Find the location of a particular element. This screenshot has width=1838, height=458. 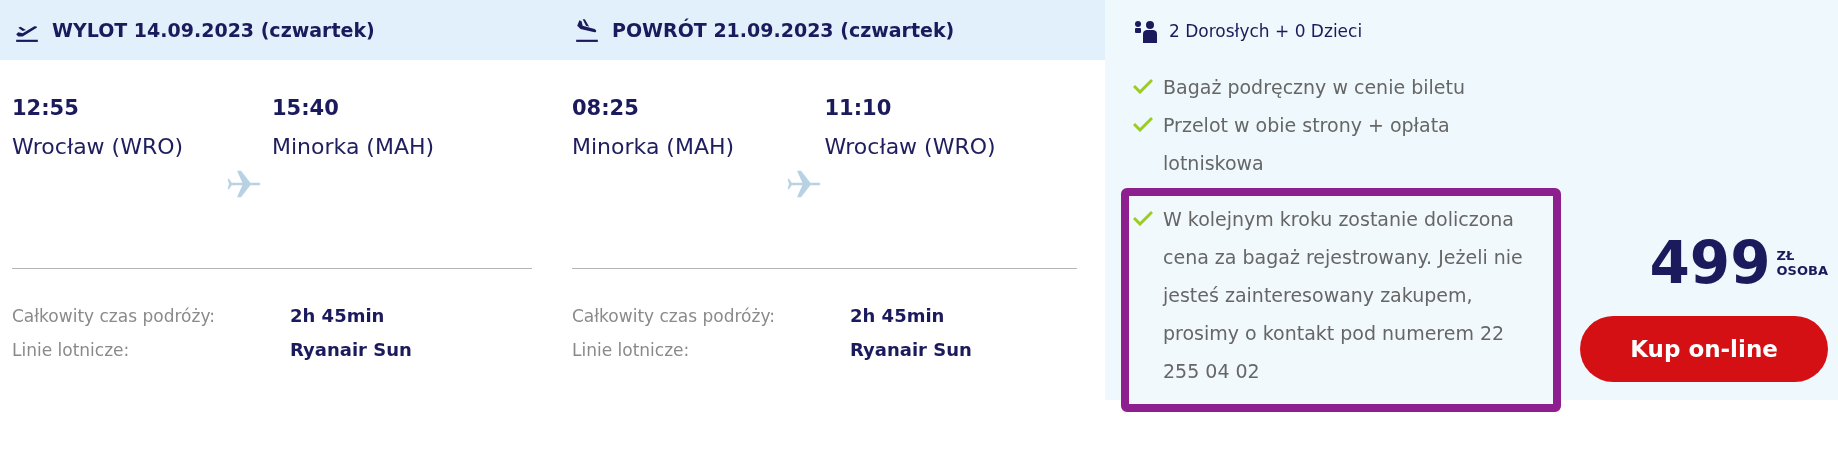

flight-time: 15:40 is located at coordinates (306, 108).